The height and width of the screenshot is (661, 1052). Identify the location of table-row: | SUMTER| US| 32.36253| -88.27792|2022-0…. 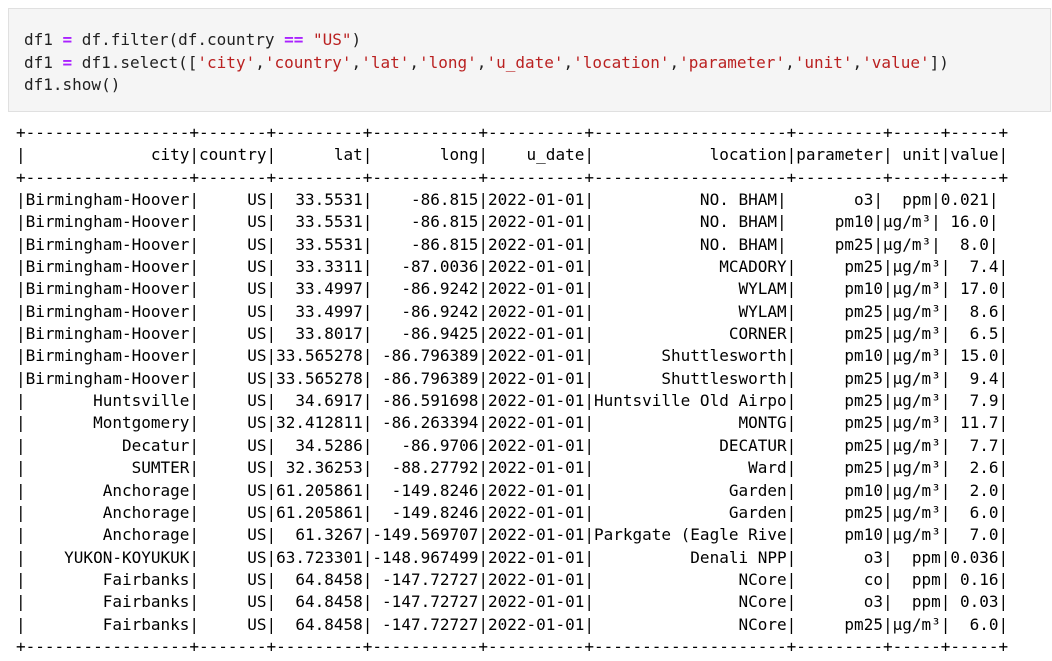
(512, 468).